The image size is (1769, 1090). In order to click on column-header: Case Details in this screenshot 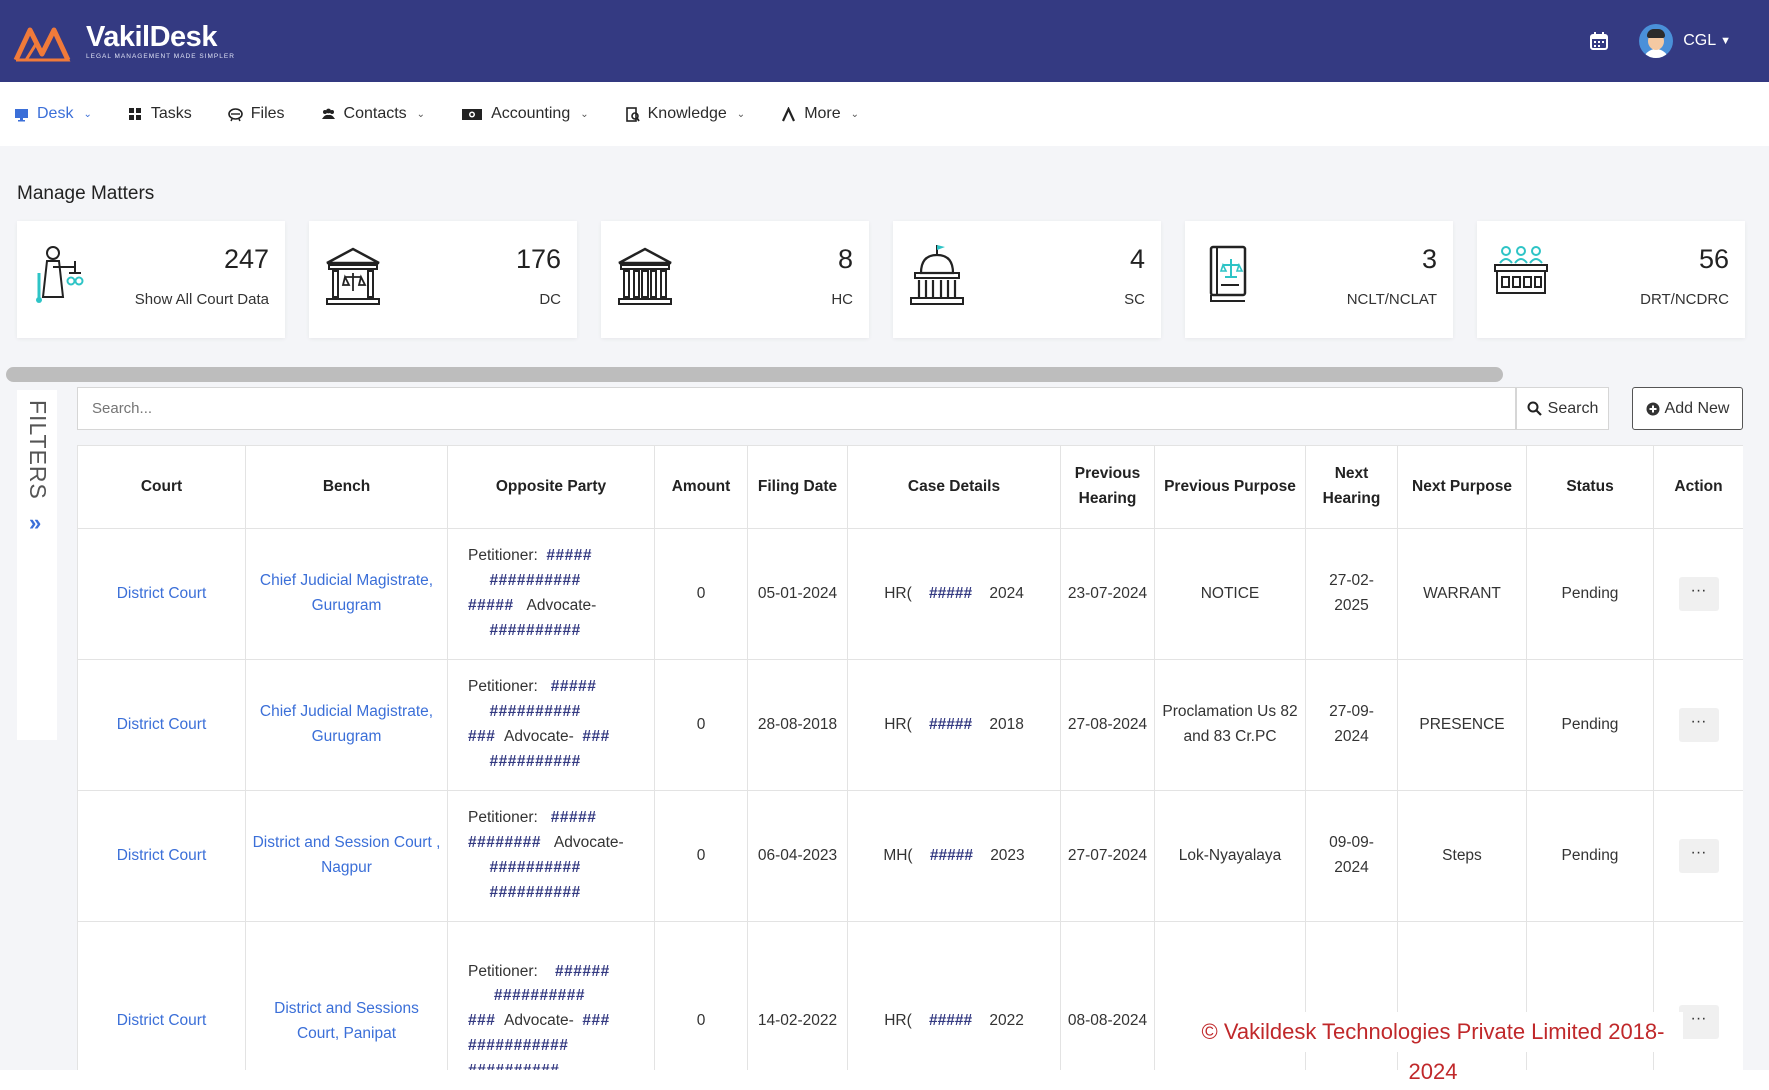, I will do `click(954, 487)`.